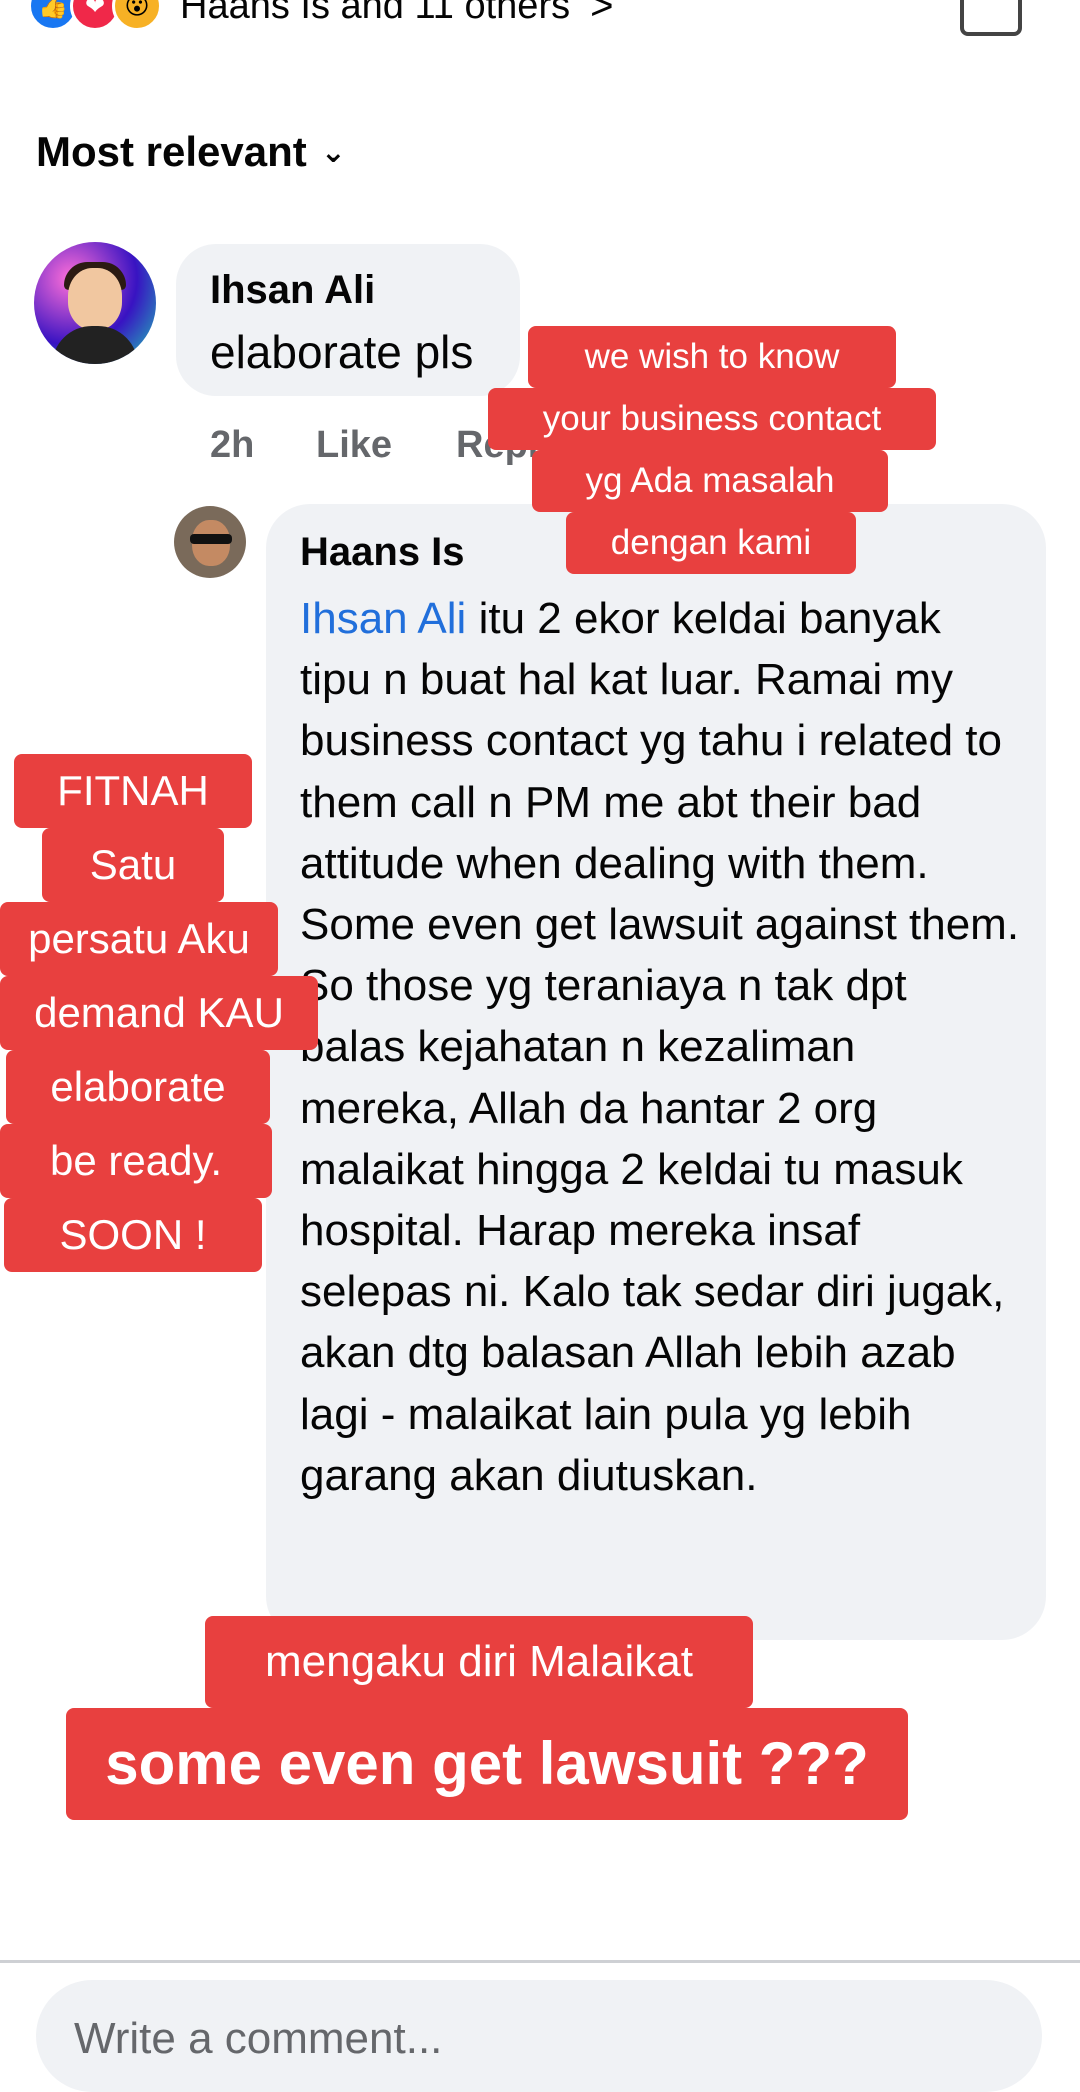  I want to click on caption-wish-line: your business contact, so click(712, 419).